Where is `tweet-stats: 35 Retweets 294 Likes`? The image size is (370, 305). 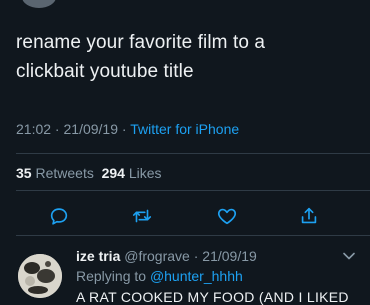 tweet-stats: 35 Retweets 294 Likes is located at coordinates (89, 173).